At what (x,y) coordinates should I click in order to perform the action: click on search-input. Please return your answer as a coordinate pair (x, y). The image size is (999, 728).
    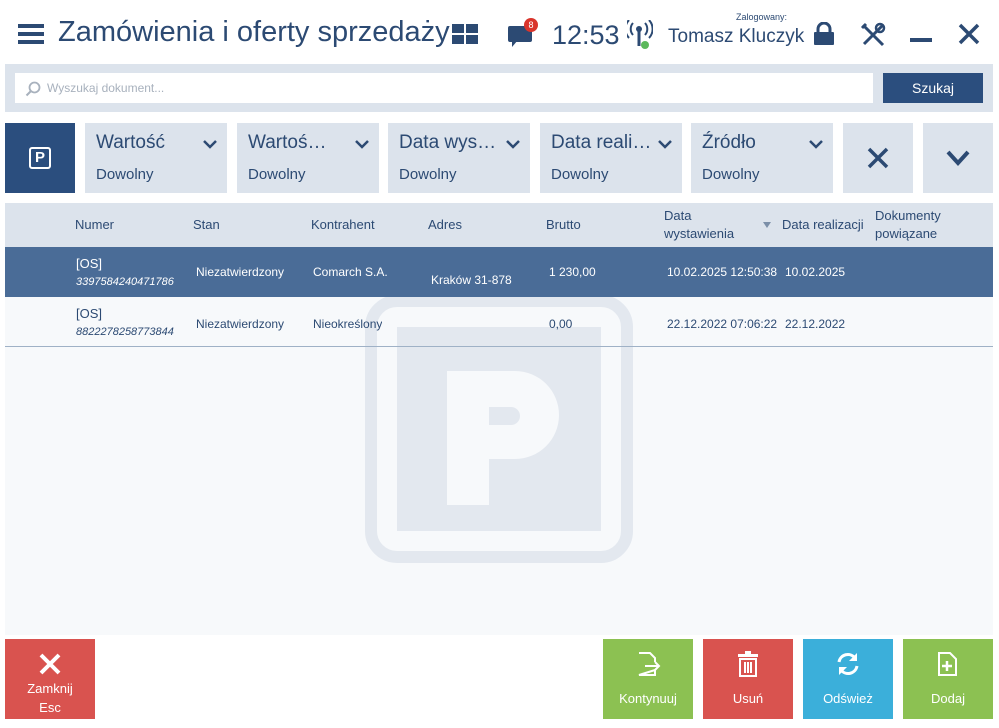
    Looking at the image, I should click on (444, 88).